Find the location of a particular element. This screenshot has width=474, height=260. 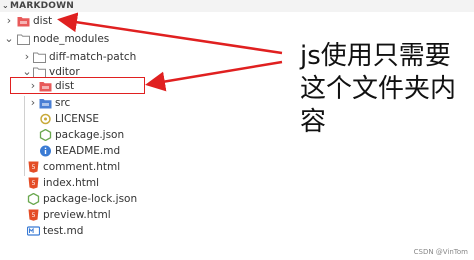

annotation-text: js使用只需要 这个文件夹内 容 is located at coordinates (385, 89).